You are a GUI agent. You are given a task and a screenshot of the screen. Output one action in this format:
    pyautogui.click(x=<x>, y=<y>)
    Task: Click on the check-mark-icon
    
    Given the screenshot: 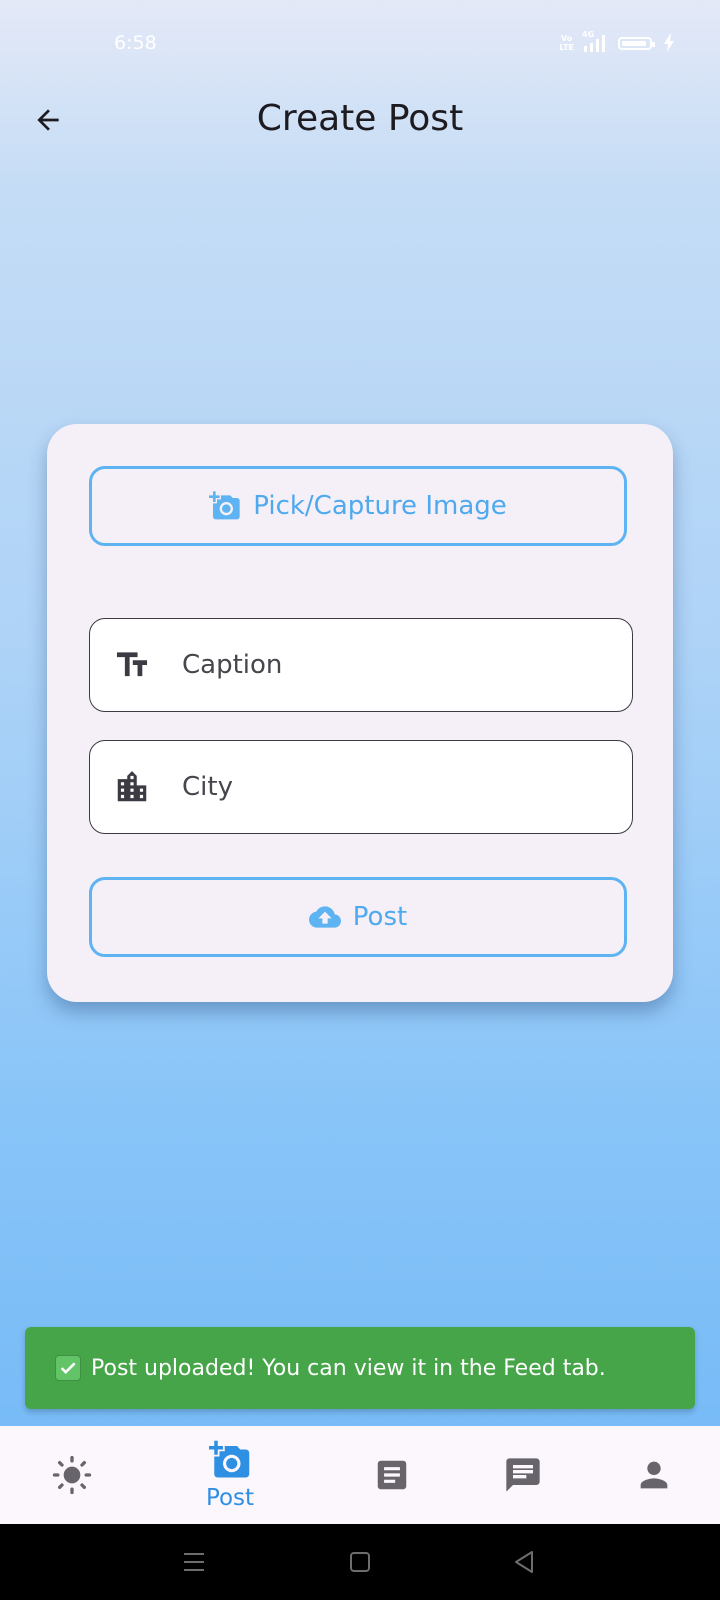 What is the action you would take?
    pyautogui.click(x=68, y=1368)
    